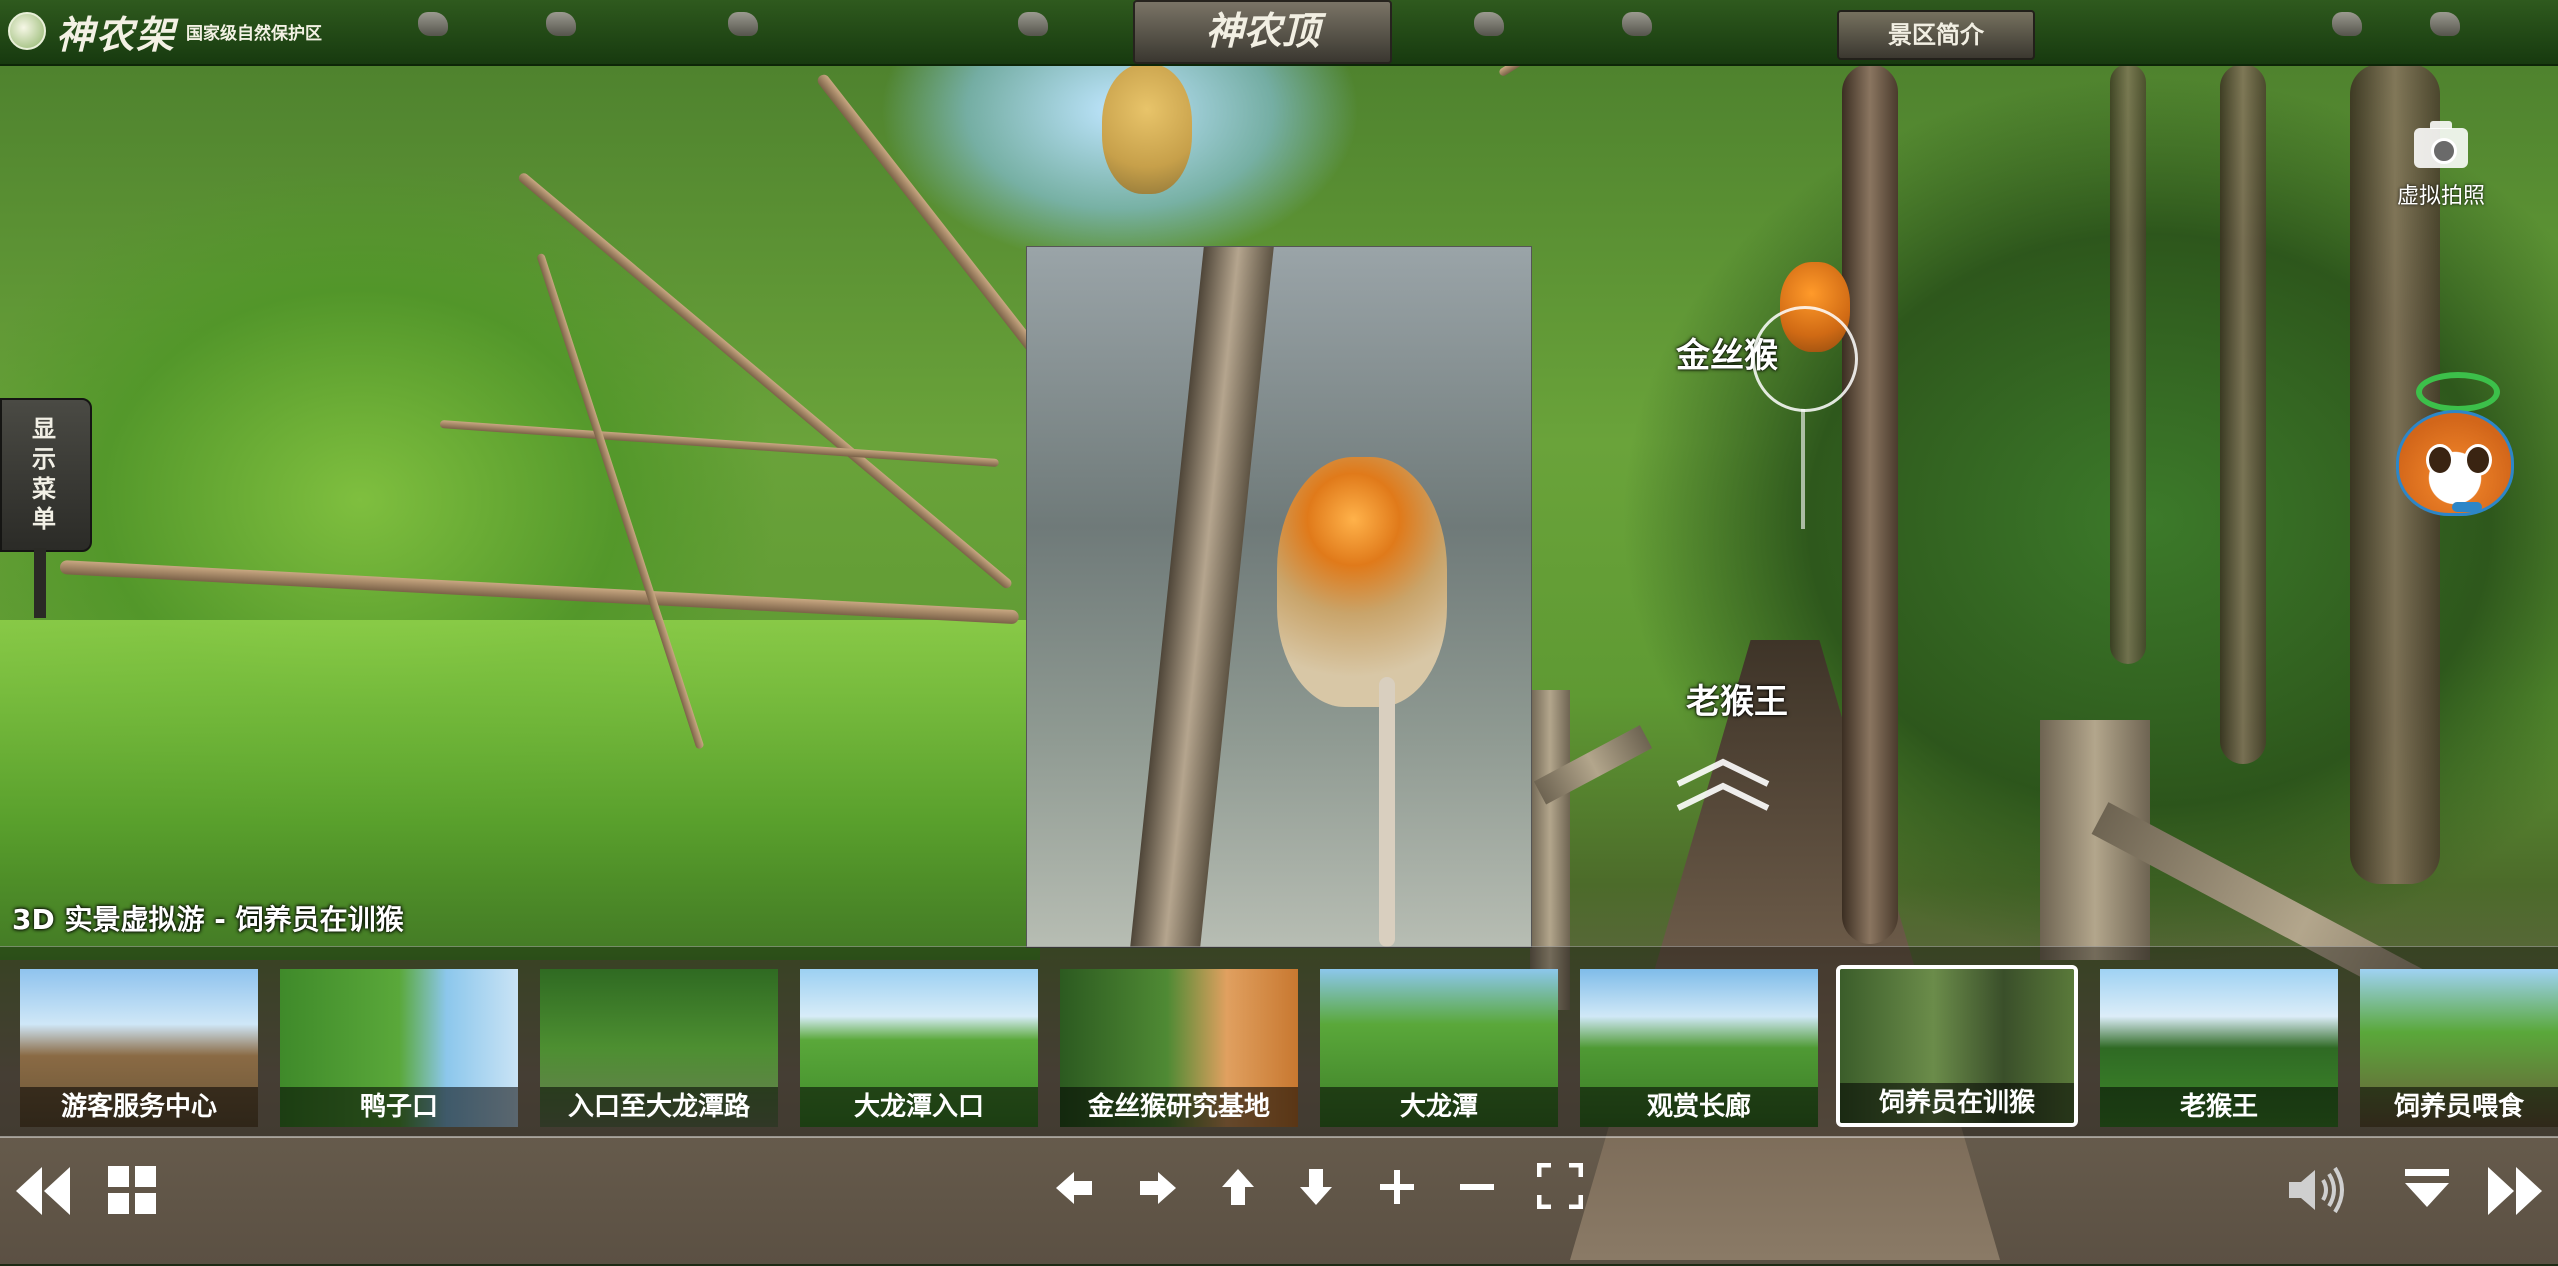 The width and height of the screenshot is (2558, 1266). Describe the element at coordinates (2319, 1190) in the screenshot. I see `speaker-icon` at that location.